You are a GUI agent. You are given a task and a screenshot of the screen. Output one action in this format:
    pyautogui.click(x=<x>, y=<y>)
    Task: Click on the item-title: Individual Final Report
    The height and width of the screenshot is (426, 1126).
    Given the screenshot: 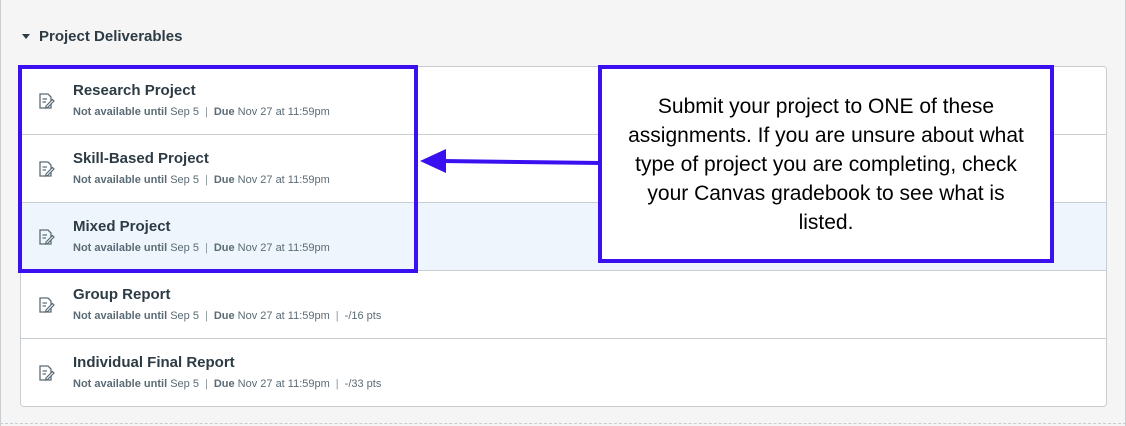 What is the action you would take?
    pyautogui.click(x=154, y=362)
    